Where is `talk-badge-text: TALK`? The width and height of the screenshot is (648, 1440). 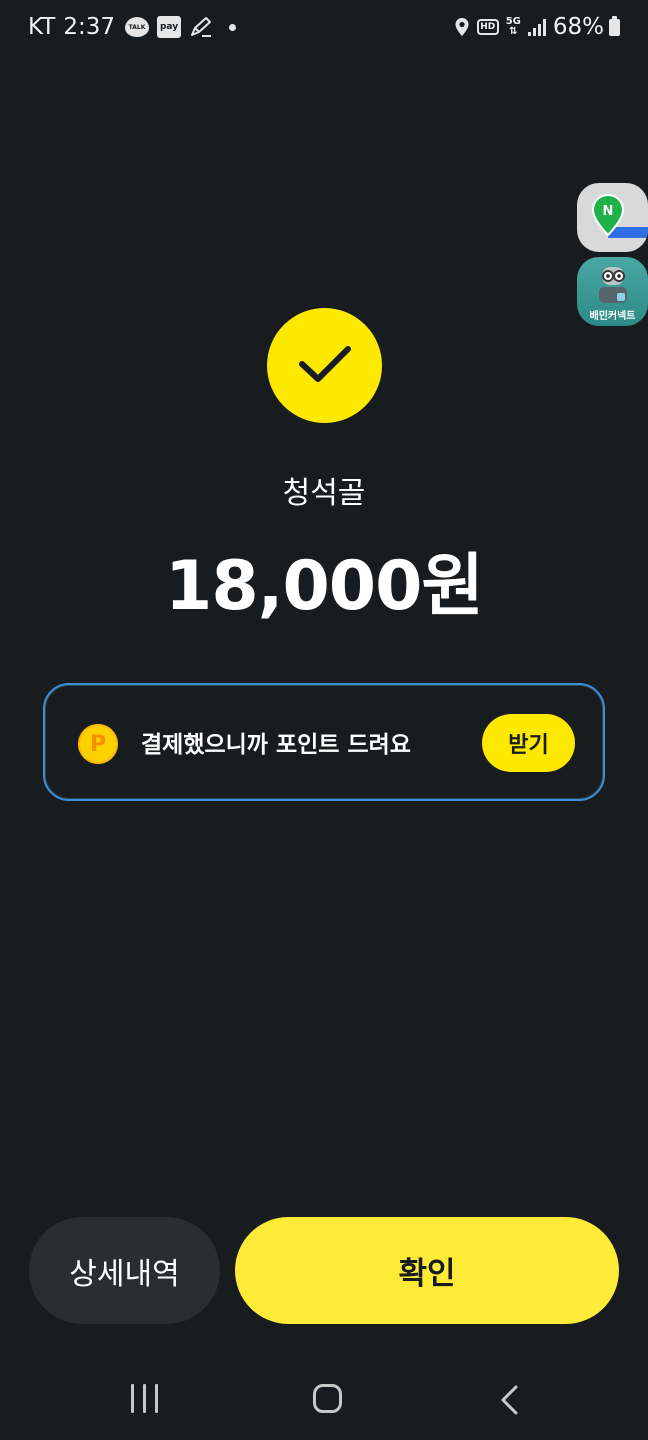 talk-badge-text: TALK is located at coordinates (137, 27).